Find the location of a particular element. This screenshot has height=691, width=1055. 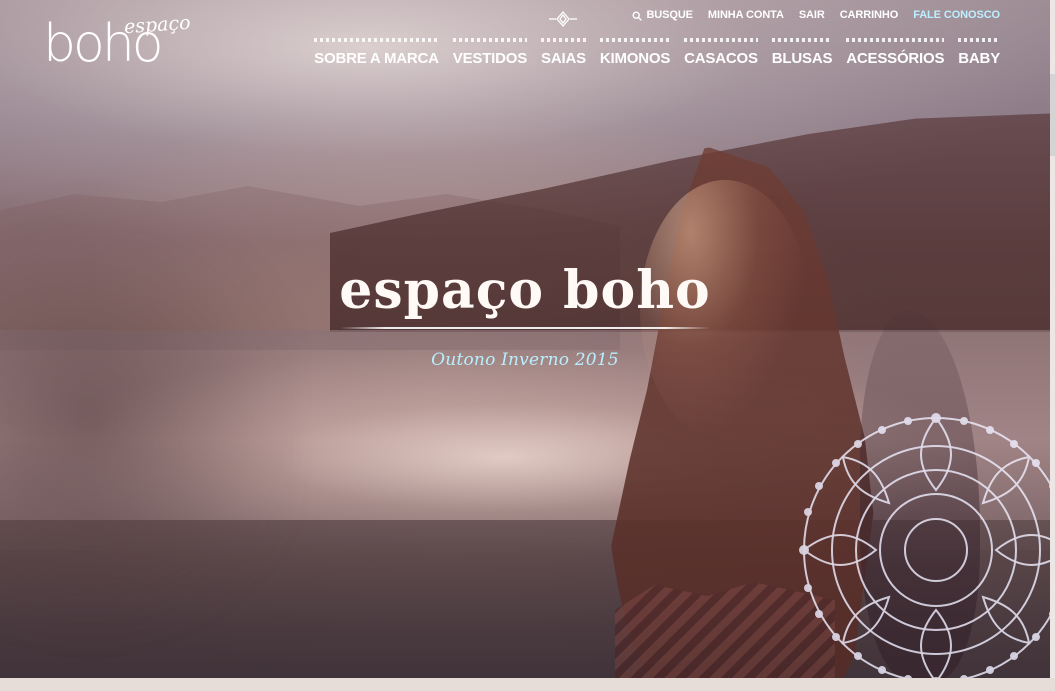

account-link-label: MINHA CONTA is located at coordinates (745, 15).